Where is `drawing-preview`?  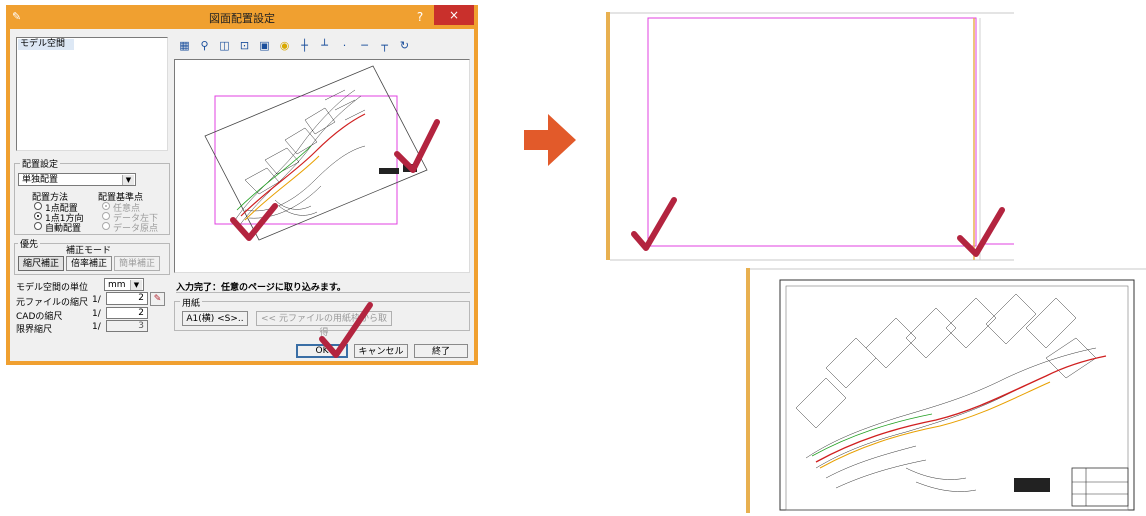
drawing-preview is located at coordinates (322, 153).